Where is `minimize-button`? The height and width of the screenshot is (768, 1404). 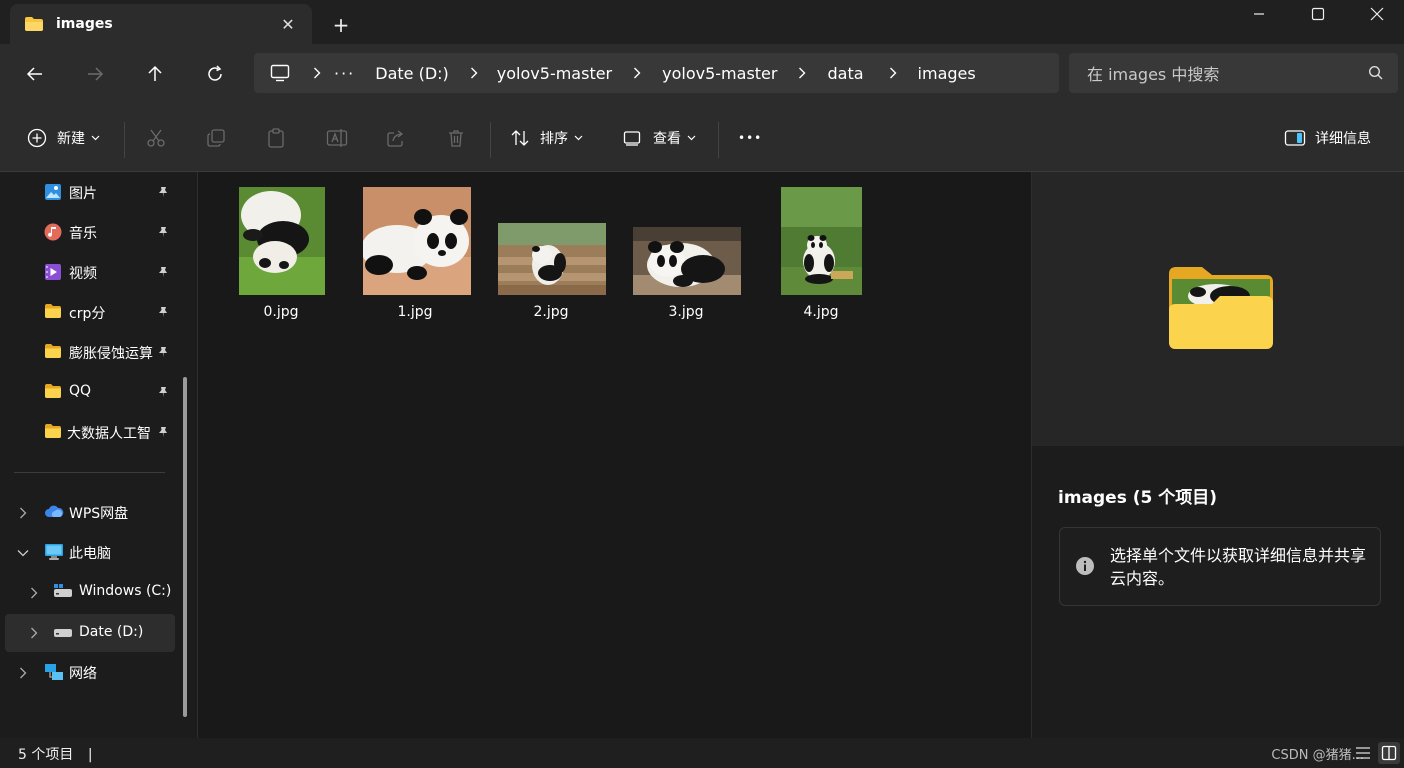 minimize-button is located at coordinates (1259, 14).